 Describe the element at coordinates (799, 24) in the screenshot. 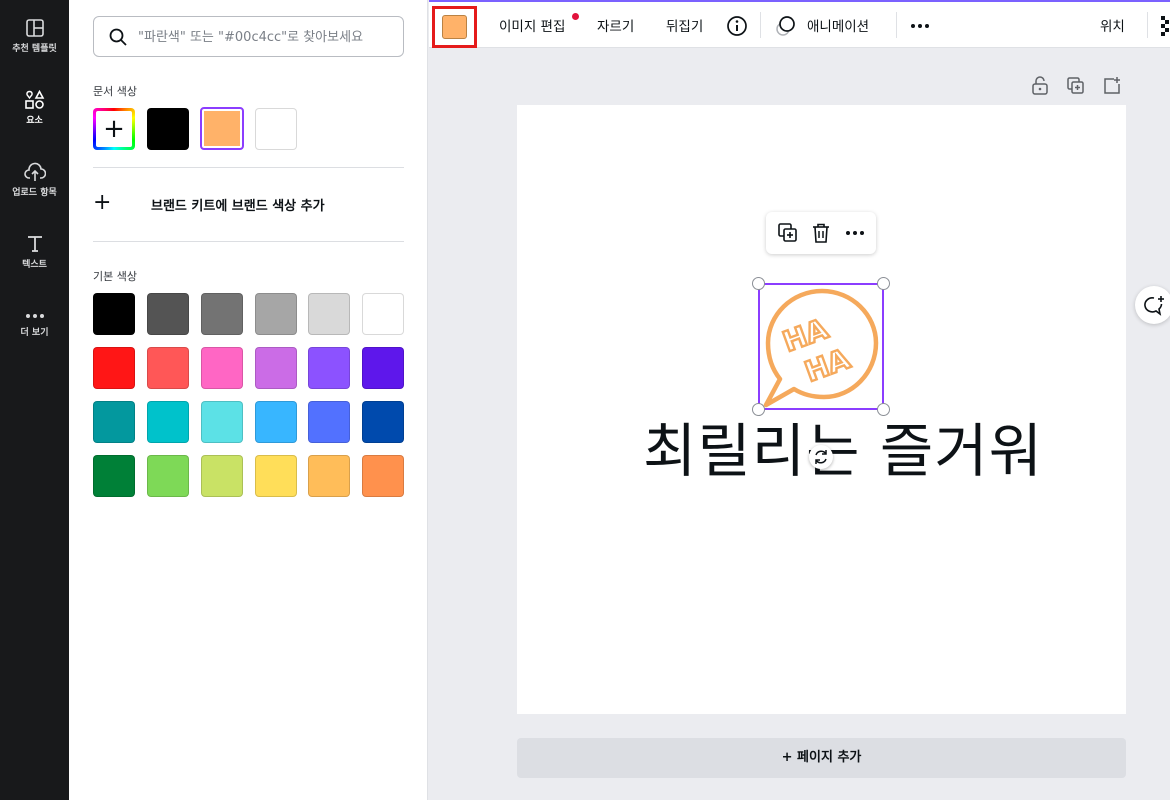

I see `editor-toolbar: 이미지 편집 자르기 뒤집기 애니메이션 위치` at that location.